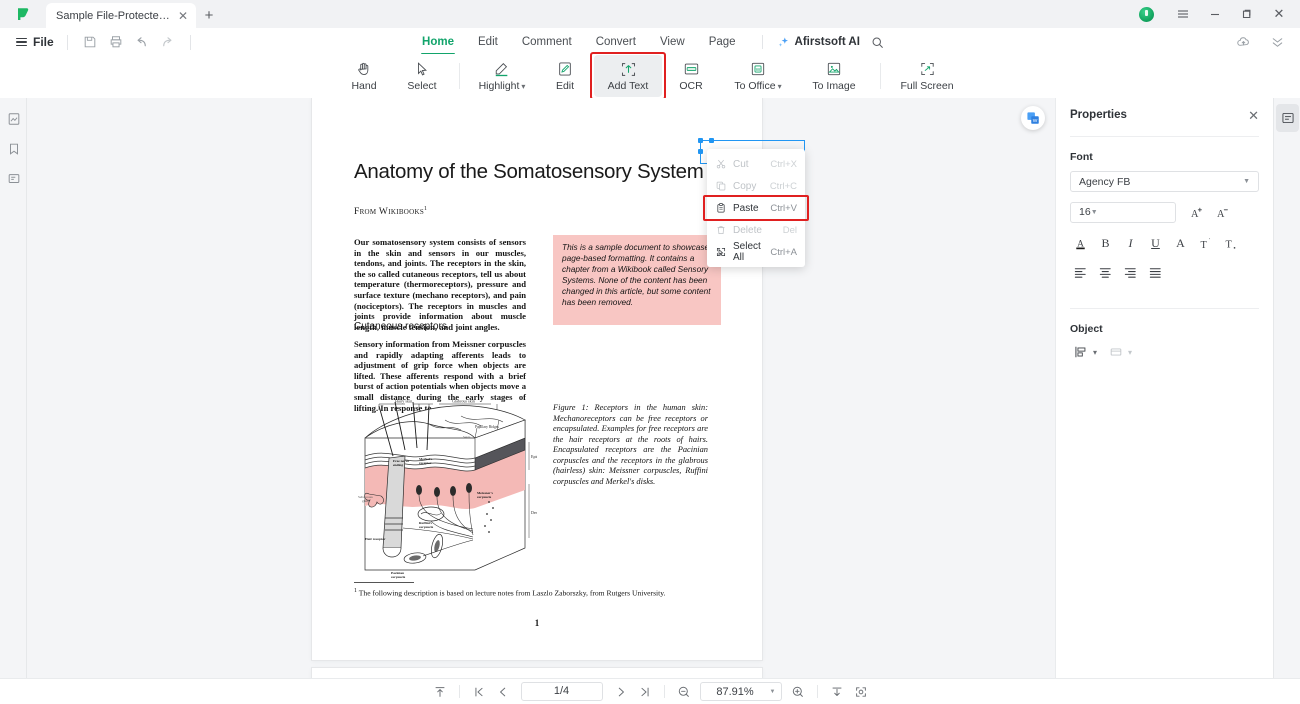 Image resolution: width=1300 pixels, height=704 pixels. Describe the element at coordinates (1080, 272) in the screenshot. I see `align-left-icon` at that location.